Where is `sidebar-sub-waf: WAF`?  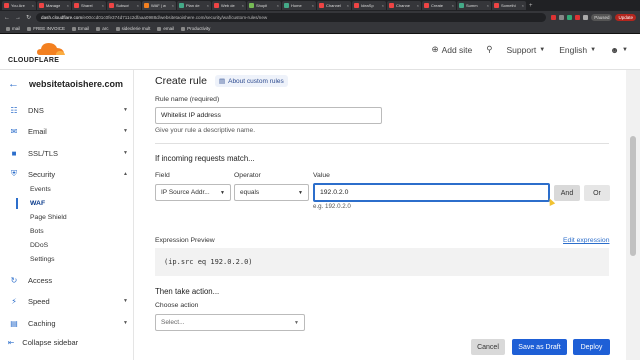 sidebar-sub-waf: WAF is located at coordinates (37, 203).